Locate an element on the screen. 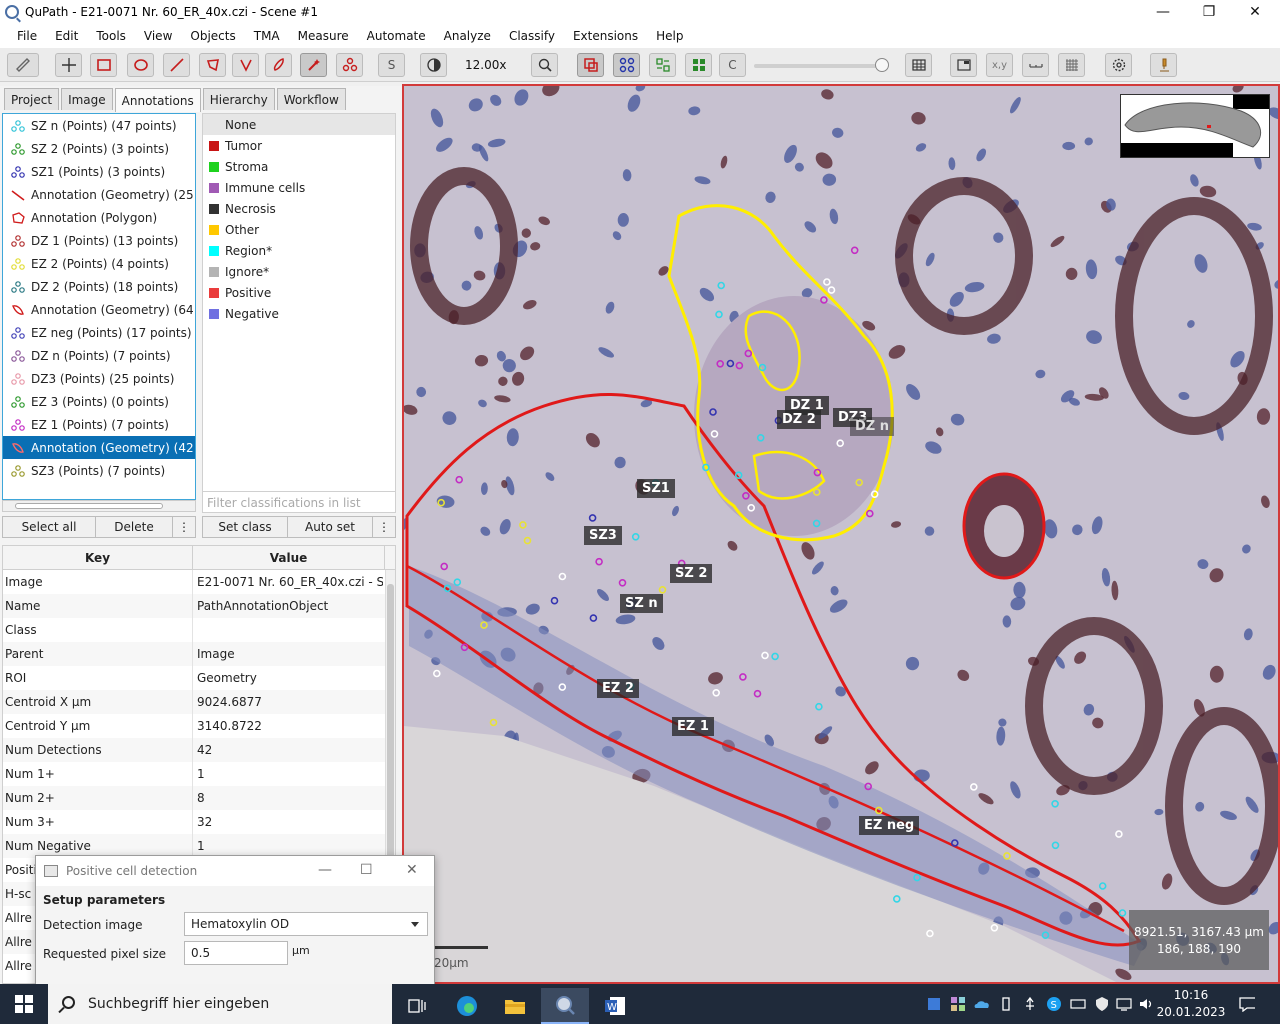 The width and height of the screenshot is (1280, 1024). wired-network-icon is located at coordinates (1124, 1004).